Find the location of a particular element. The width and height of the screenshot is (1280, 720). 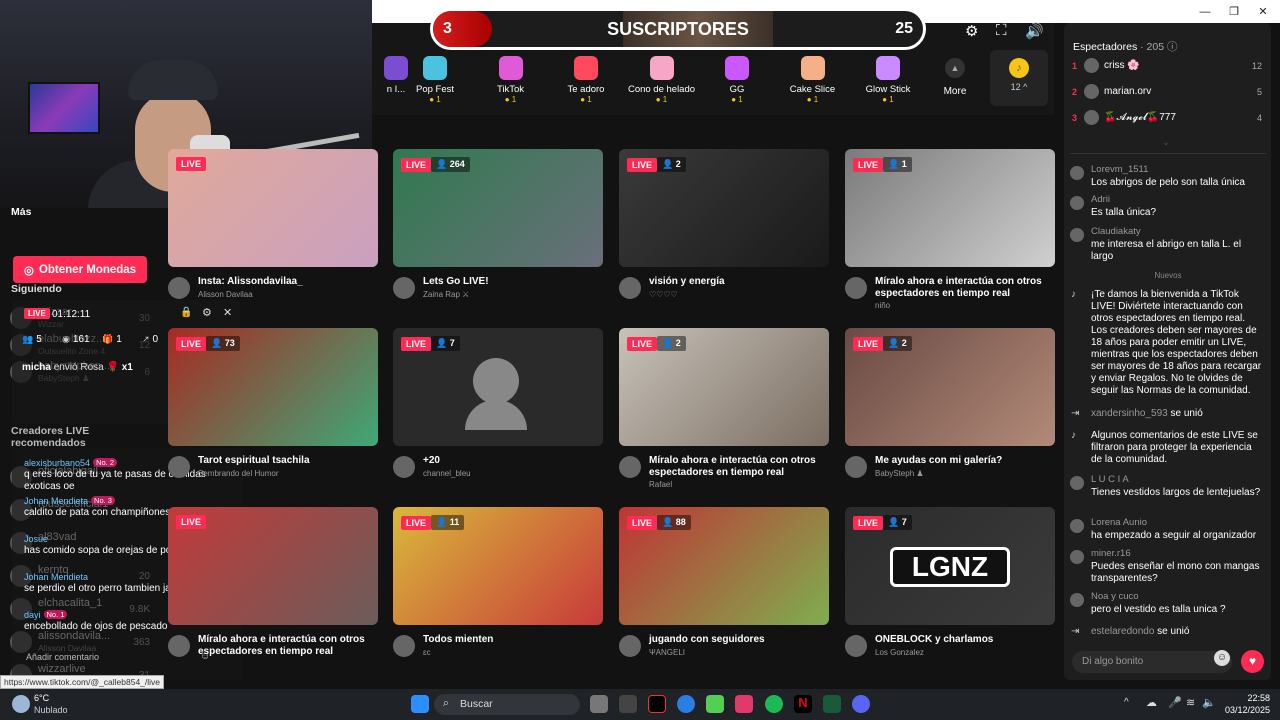

coin-balance-button: ♪ 12 ^ is located at coordinates (1019, 78).